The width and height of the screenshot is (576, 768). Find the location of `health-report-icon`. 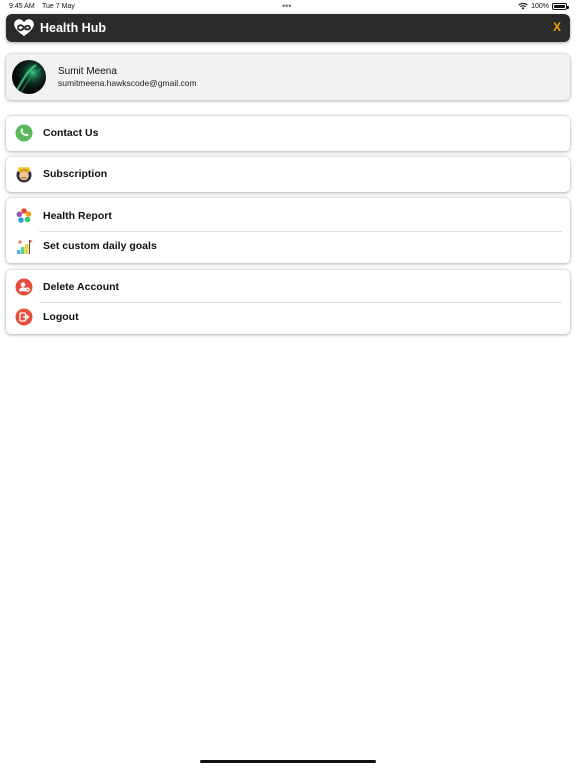

health-report-icon is located at coordinates (24, 216).